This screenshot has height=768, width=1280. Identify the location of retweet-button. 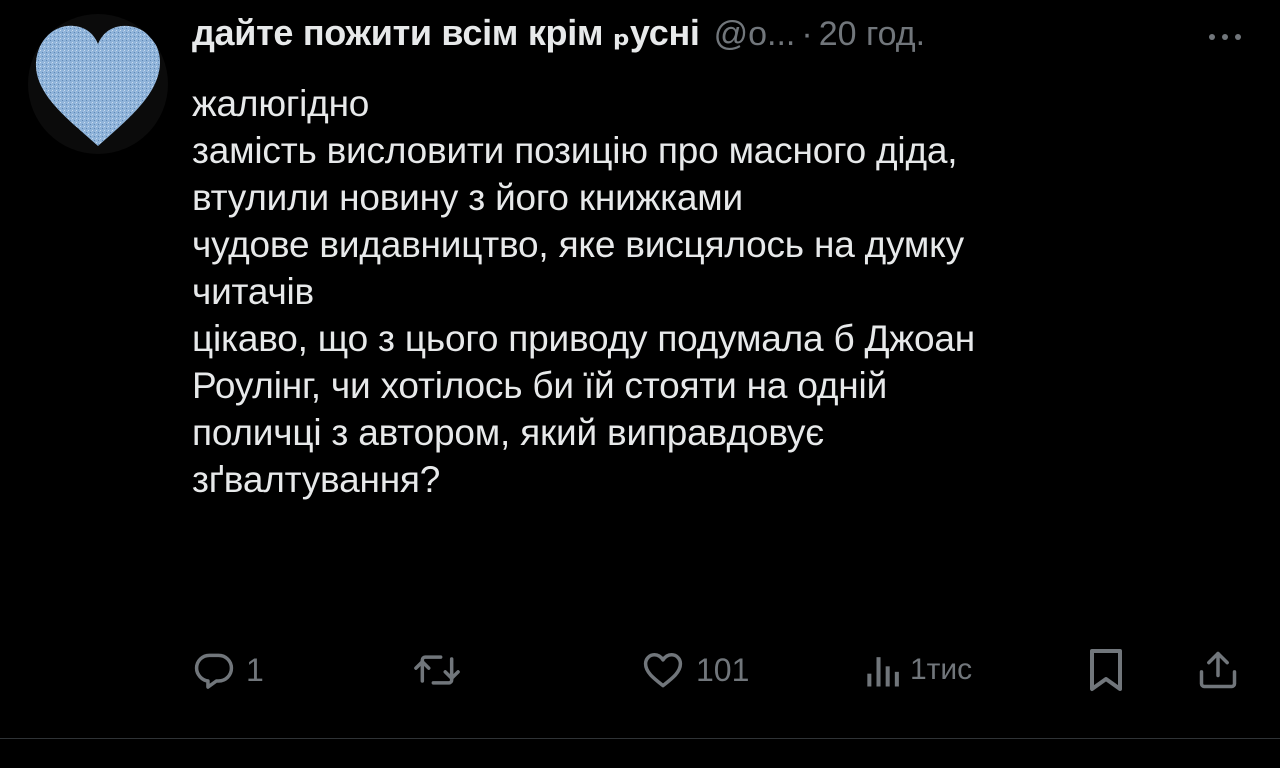
(442, 670).